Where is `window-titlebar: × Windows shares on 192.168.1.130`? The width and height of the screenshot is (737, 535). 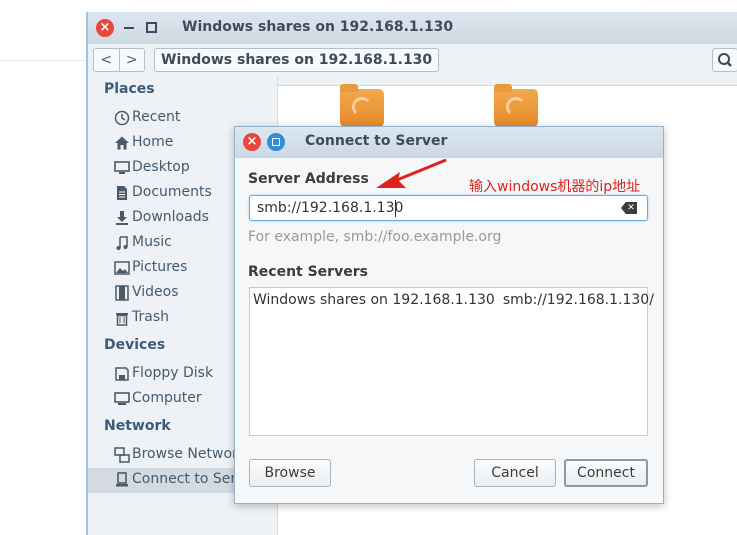
window-titlebar: × Windows shares on 192.168.1.130 is located at coordinates (412, 28).